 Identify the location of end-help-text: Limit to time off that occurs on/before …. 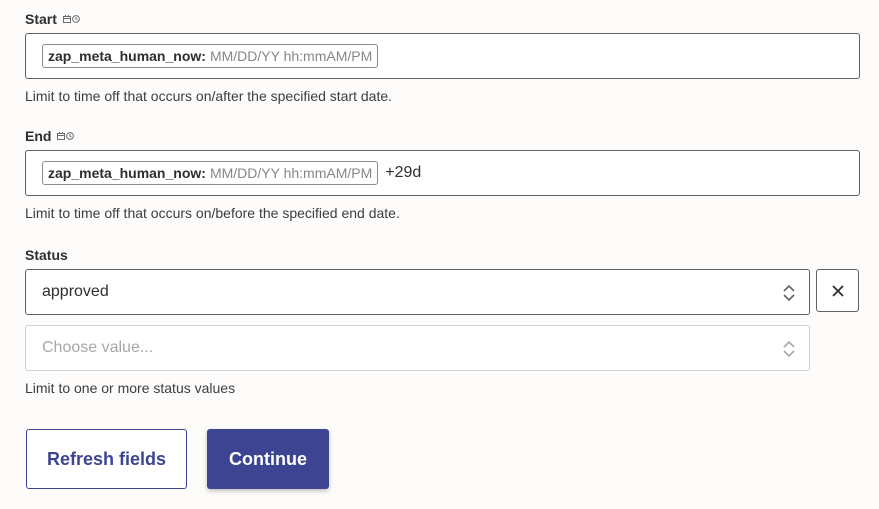
(212, 213).